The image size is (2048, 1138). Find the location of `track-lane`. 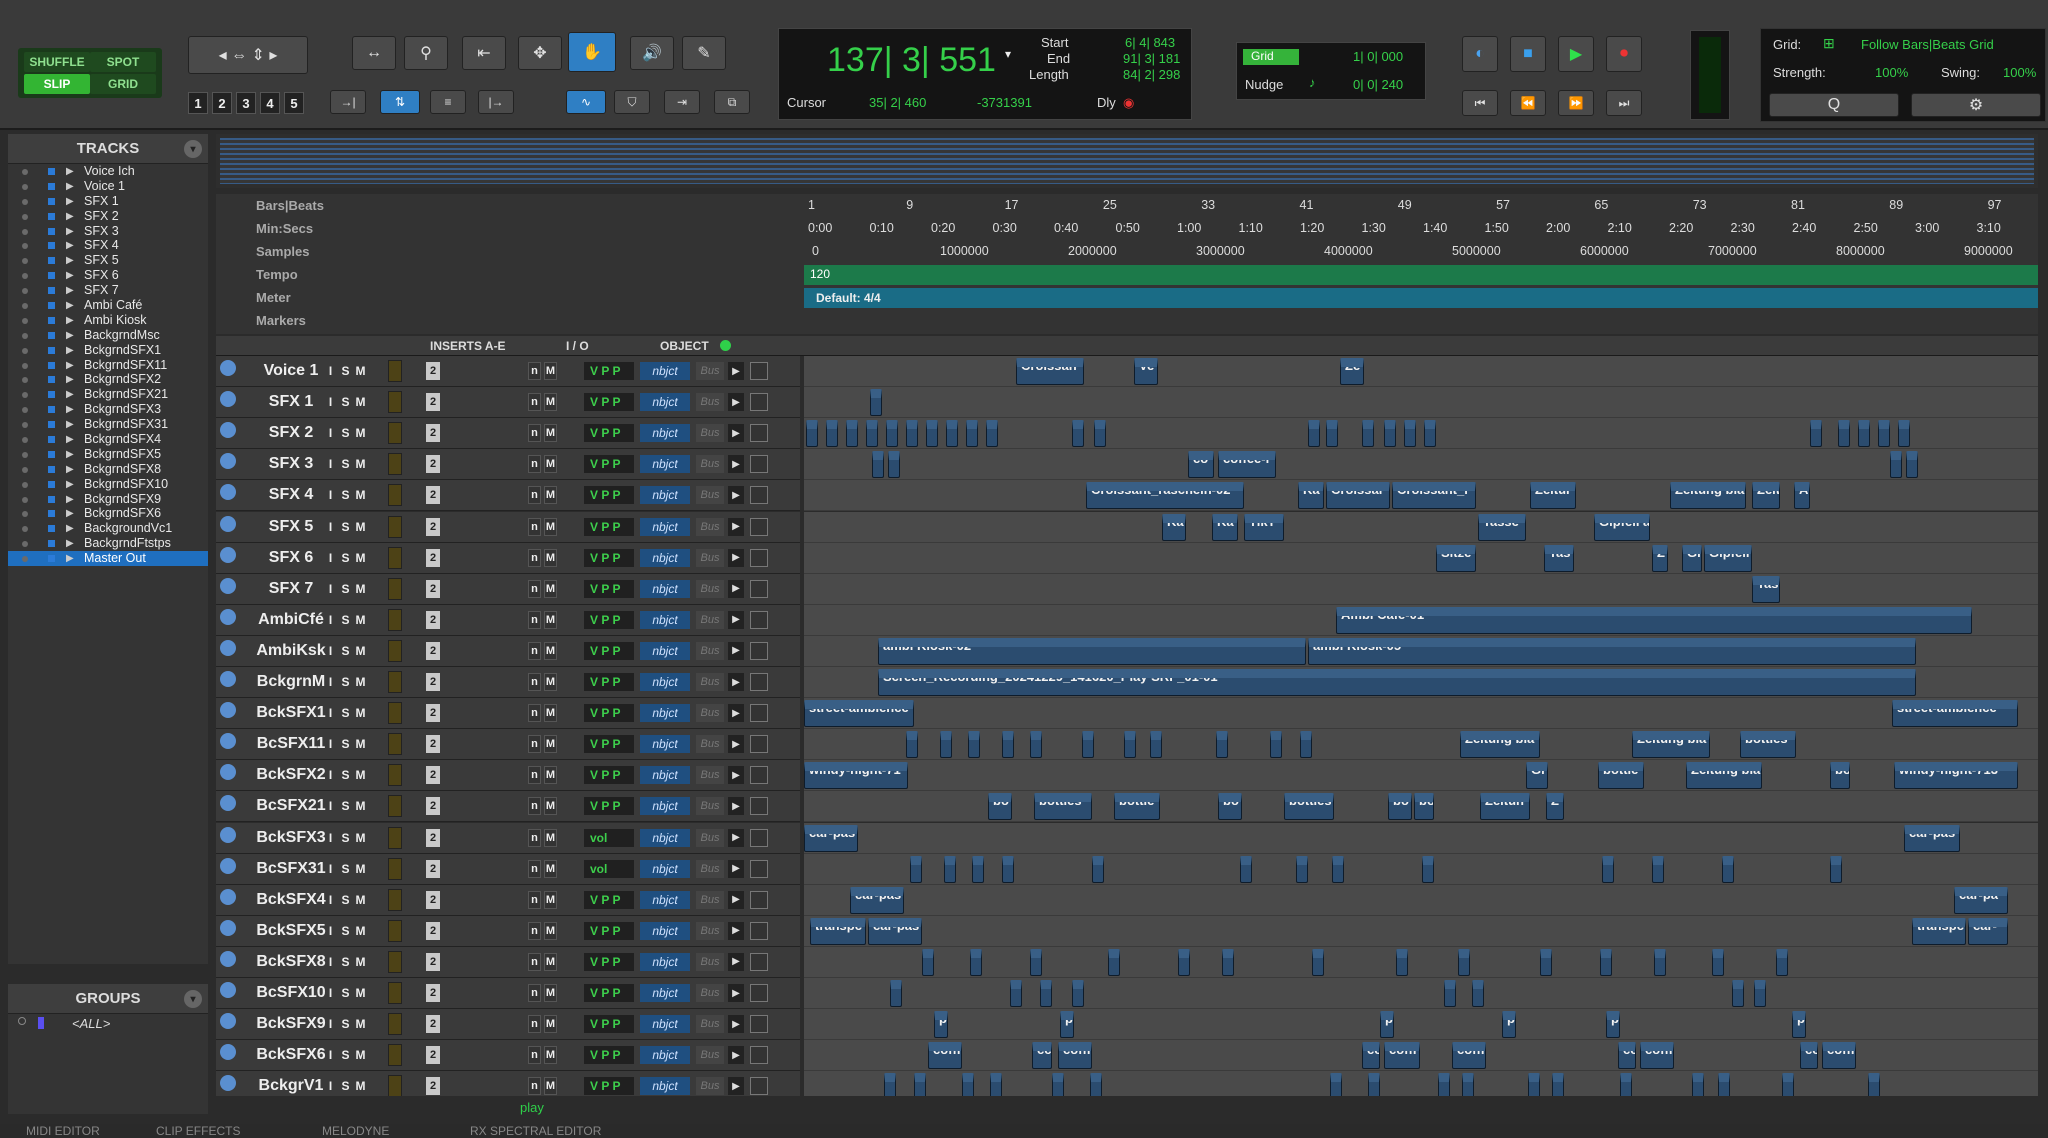

track-lane is located at coordinates (1421, 994).